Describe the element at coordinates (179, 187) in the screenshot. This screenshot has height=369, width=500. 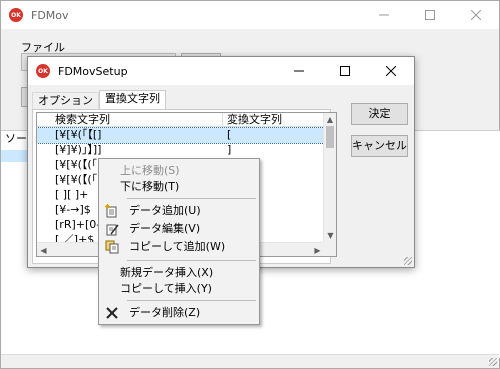
I see `menu-item-move-down: 下に移動(T)` at that location.